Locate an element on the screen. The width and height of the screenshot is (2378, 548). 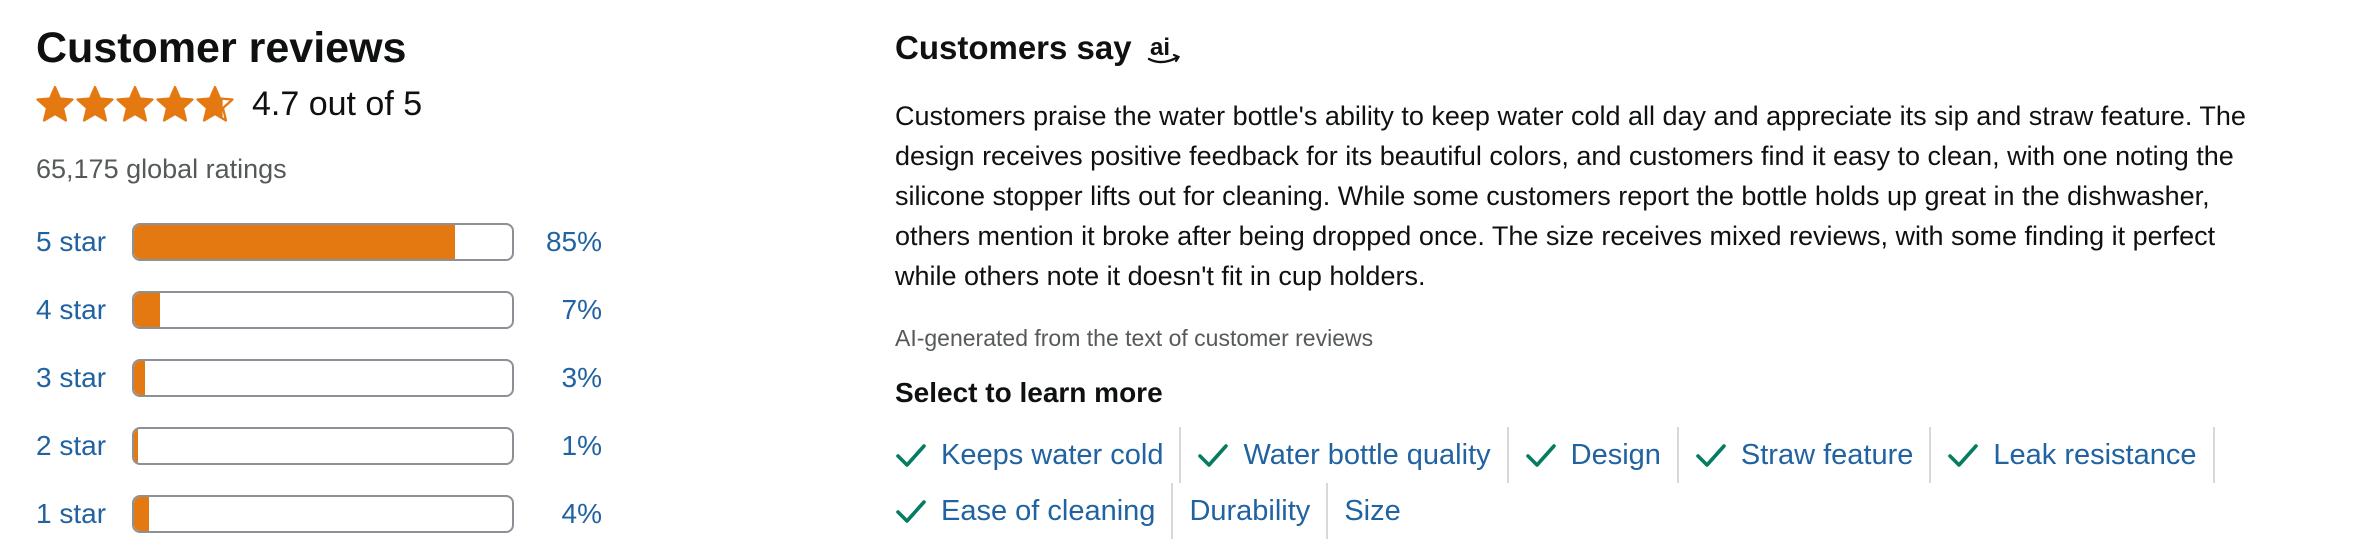
aspect-chip: Design is located at coordinates (1602, 455).